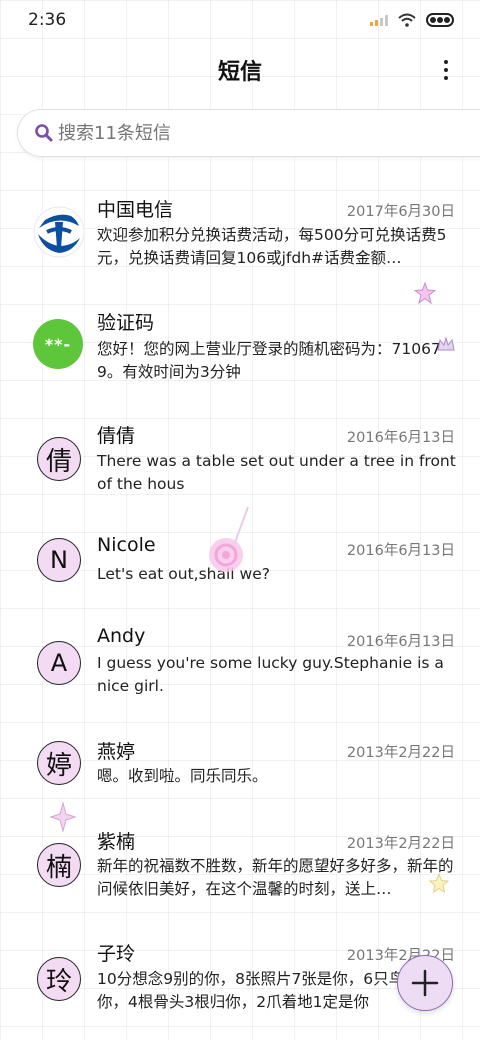 The image size is (480, 1040). I want to click on contact-name: 验证码, so click(126, 323).